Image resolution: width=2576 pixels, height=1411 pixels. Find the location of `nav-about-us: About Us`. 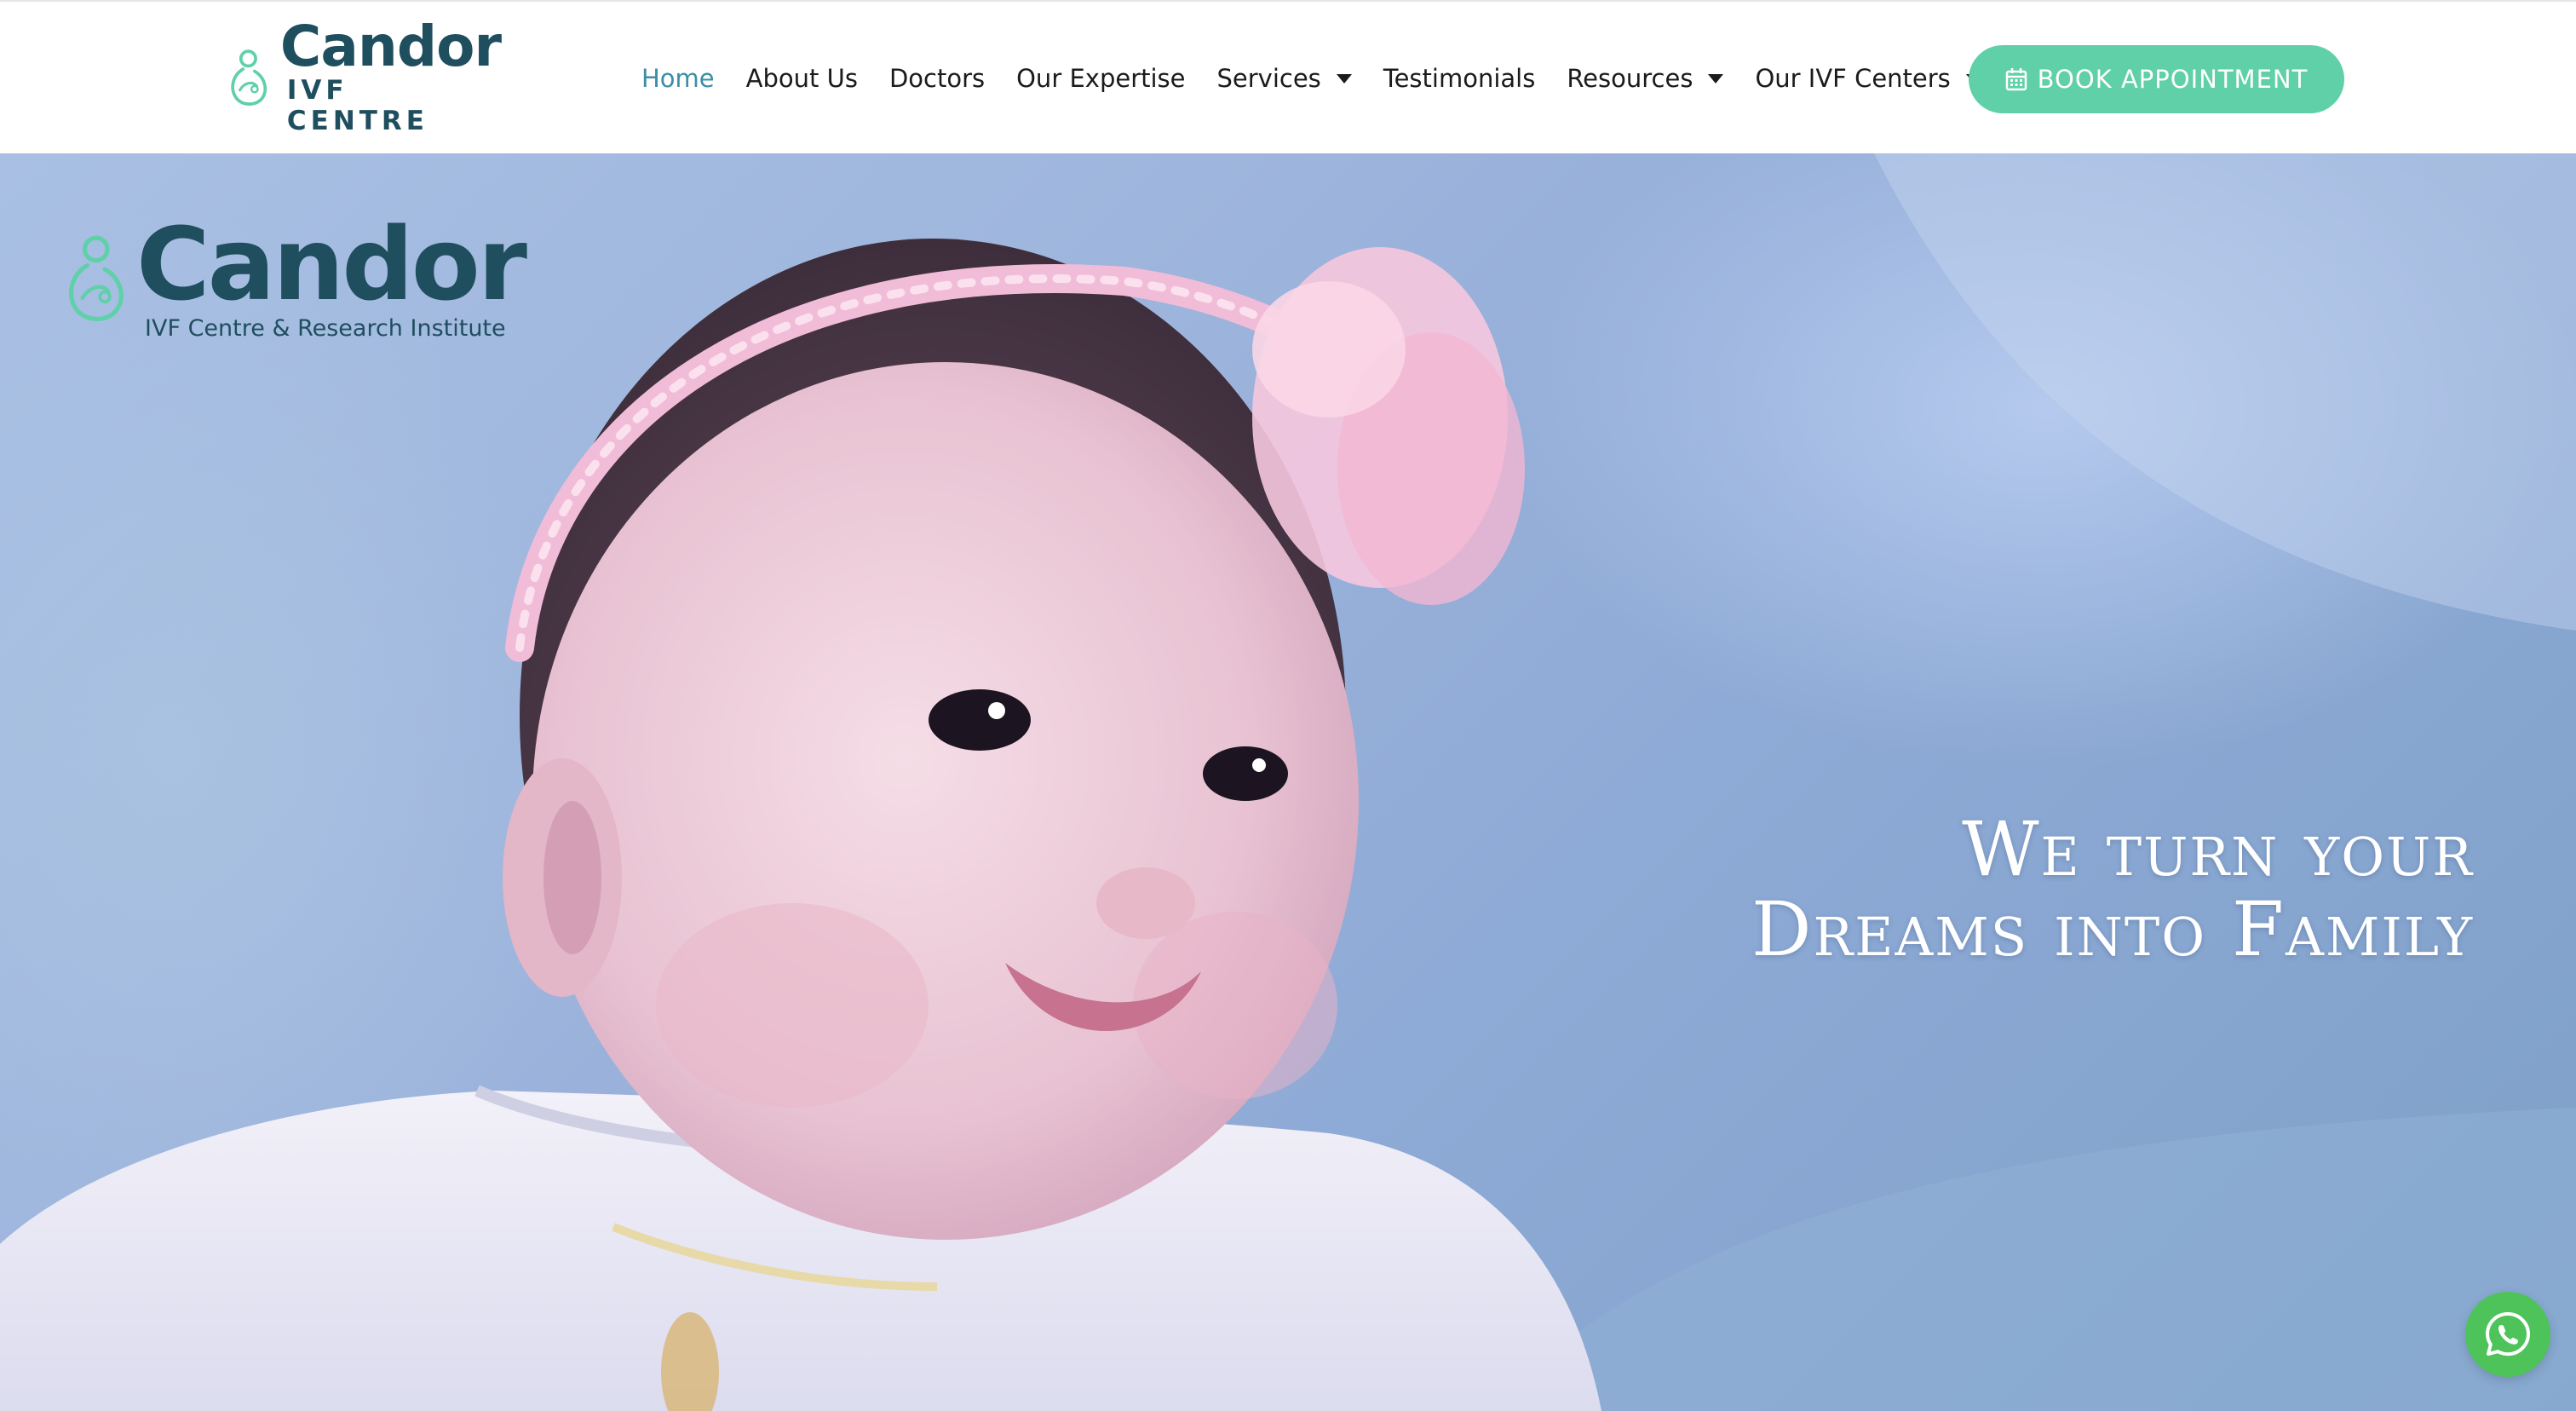

nav-about-us: About Us is located at coordinates (802, 78).